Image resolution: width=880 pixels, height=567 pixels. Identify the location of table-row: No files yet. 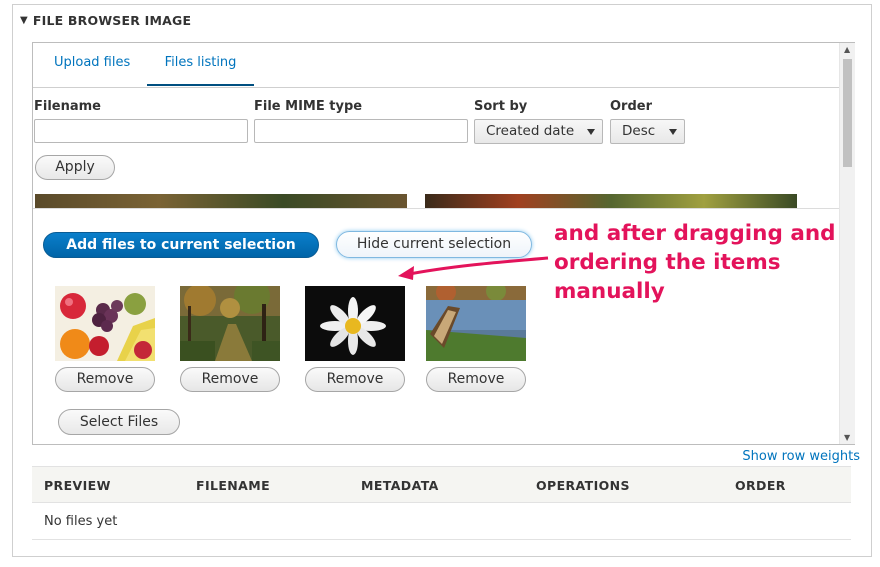
(441, 521).